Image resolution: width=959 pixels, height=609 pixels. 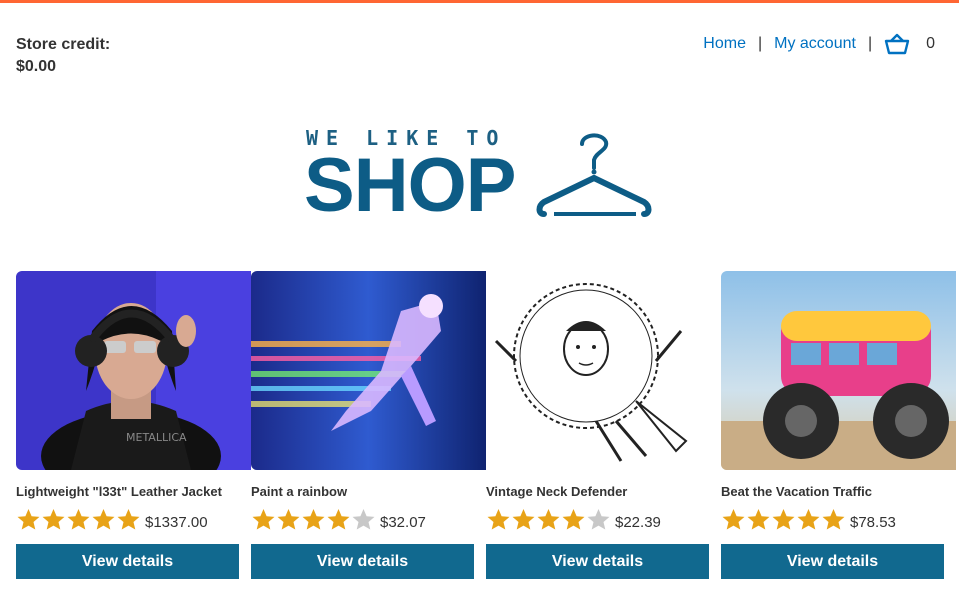 I want to click on home-link: Home, so click(x=724, y=44).